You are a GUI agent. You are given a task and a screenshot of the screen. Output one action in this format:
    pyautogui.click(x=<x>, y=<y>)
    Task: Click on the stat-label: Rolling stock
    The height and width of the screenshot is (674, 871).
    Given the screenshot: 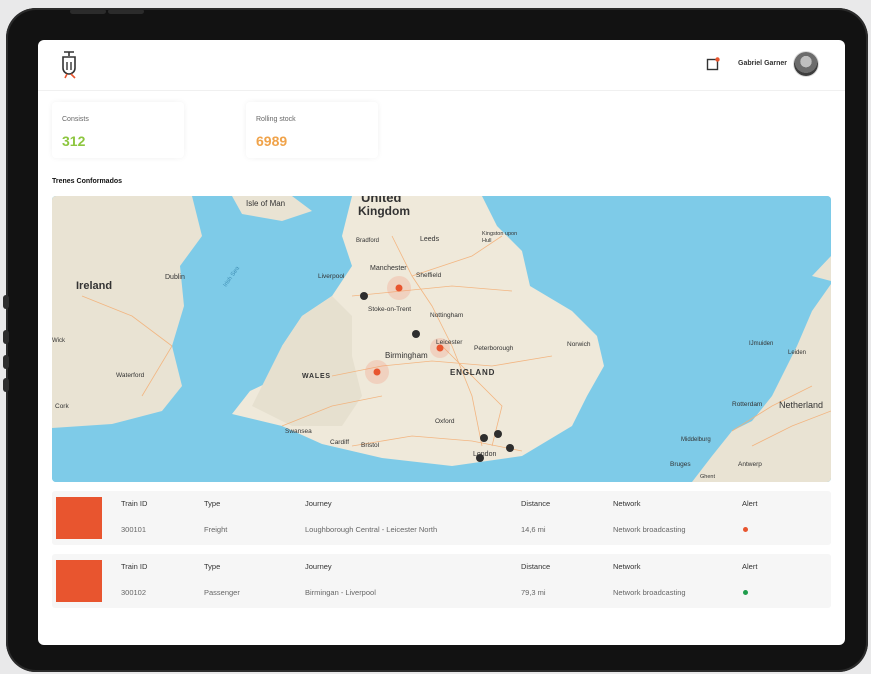 What is the action you would take?
    pyautogui.click(x=276, y=119)
    